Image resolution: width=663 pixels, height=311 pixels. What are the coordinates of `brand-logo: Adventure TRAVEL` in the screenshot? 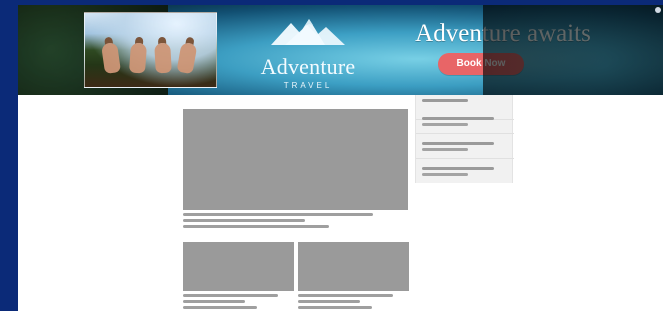 It's located at (308, 53).